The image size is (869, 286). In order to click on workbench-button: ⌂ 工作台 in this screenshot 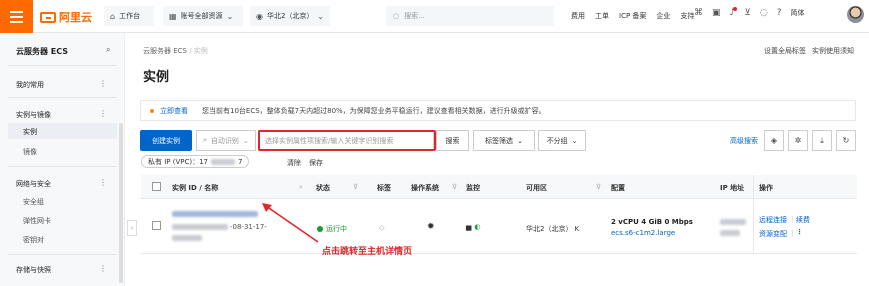, I will do `click(129, 16)`.